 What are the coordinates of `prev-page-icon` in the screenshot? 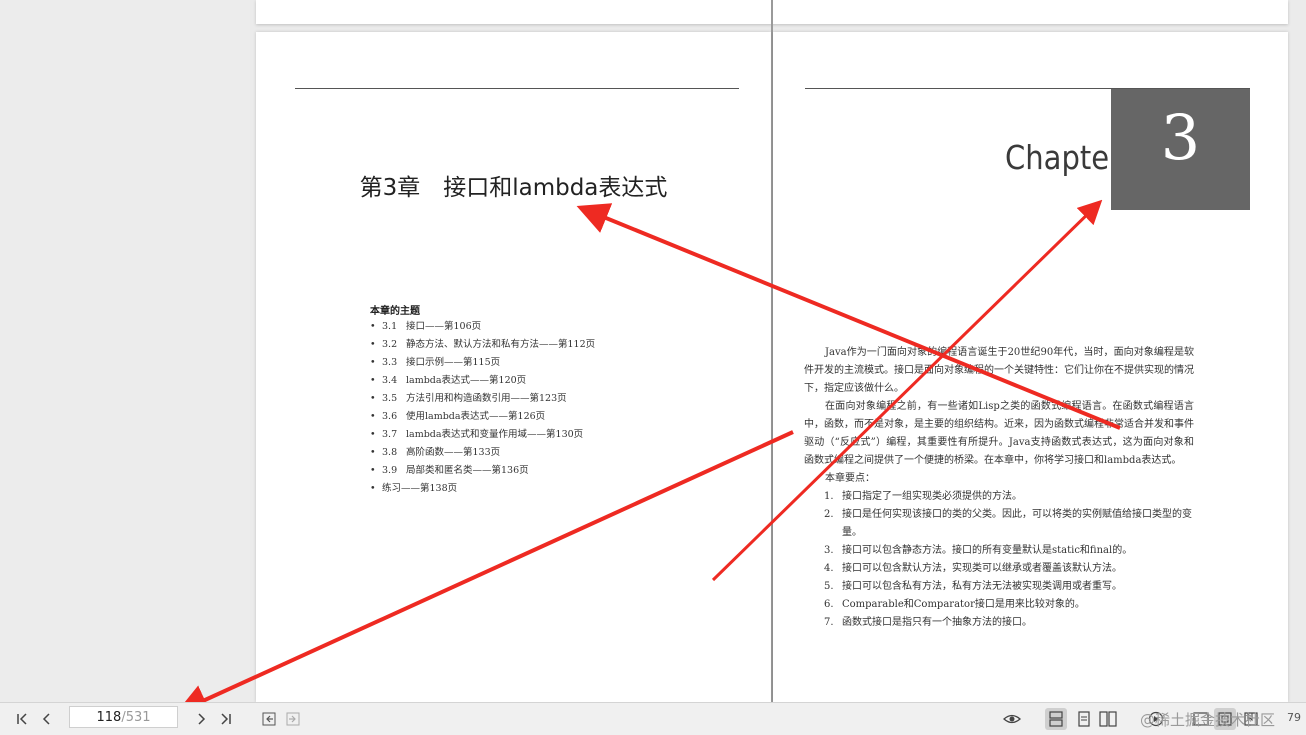 It's located at (46, 719).